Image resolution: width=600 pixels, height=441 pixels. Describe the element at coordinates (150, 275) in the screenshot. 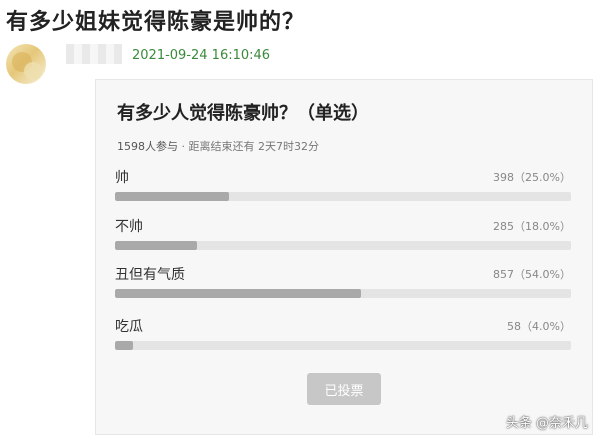

I see `option-label: 丑但有气质` at that location.